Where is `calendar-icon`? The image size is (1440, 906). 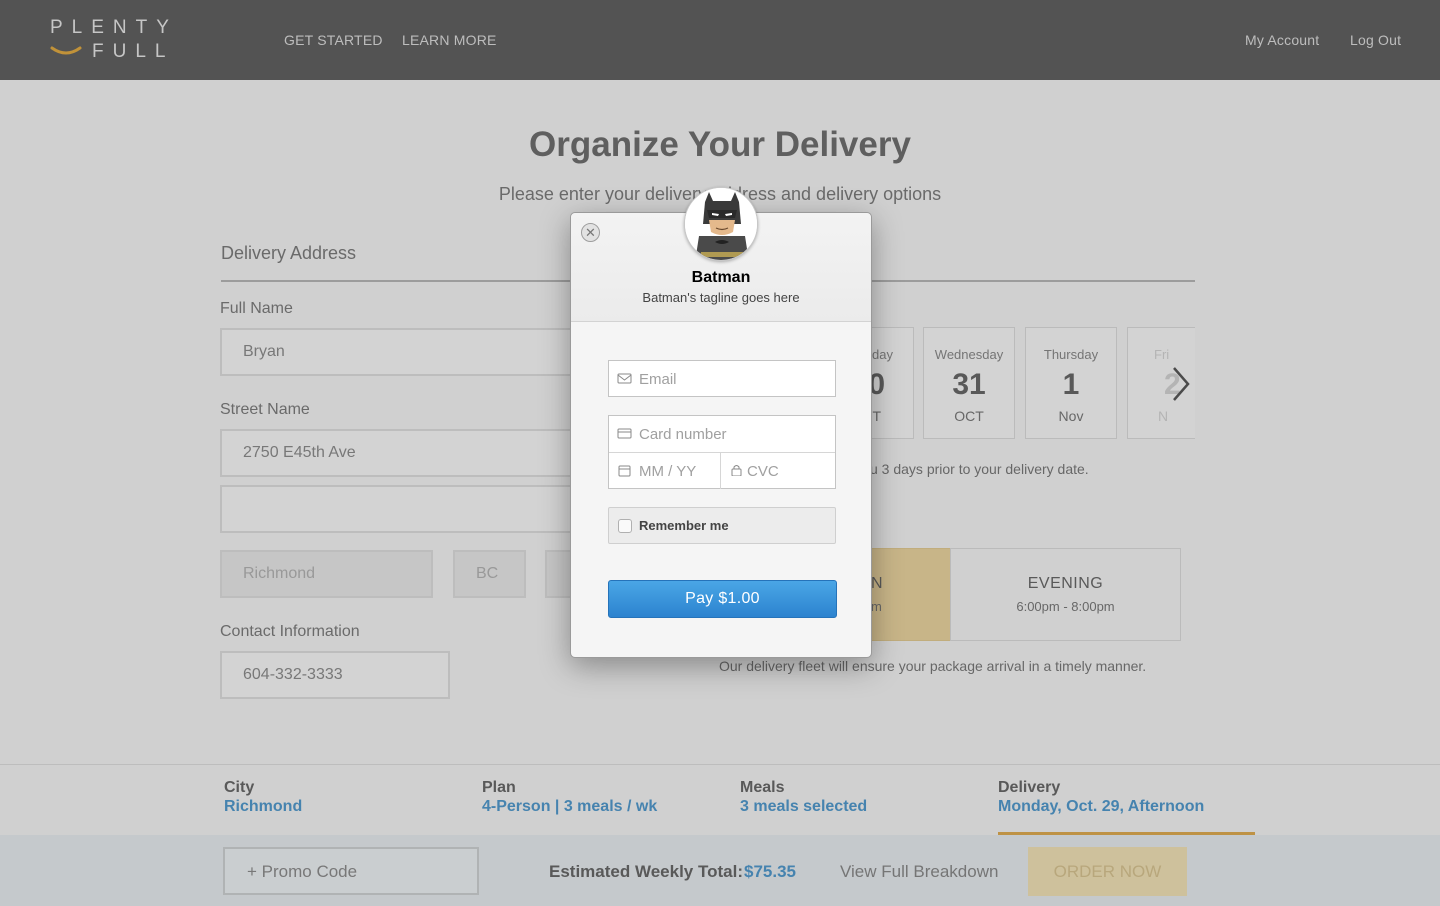 calendar-icon is located at coordinates (624, 471).